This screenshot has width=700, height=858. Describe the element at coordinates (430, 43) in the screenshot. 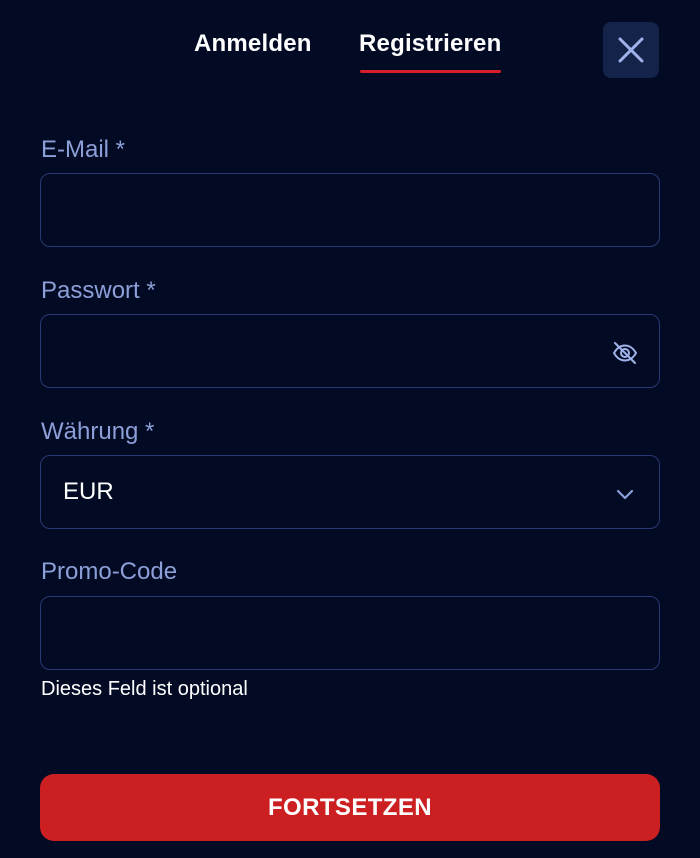

I see `tab-register-label: Registrieren` at that location.